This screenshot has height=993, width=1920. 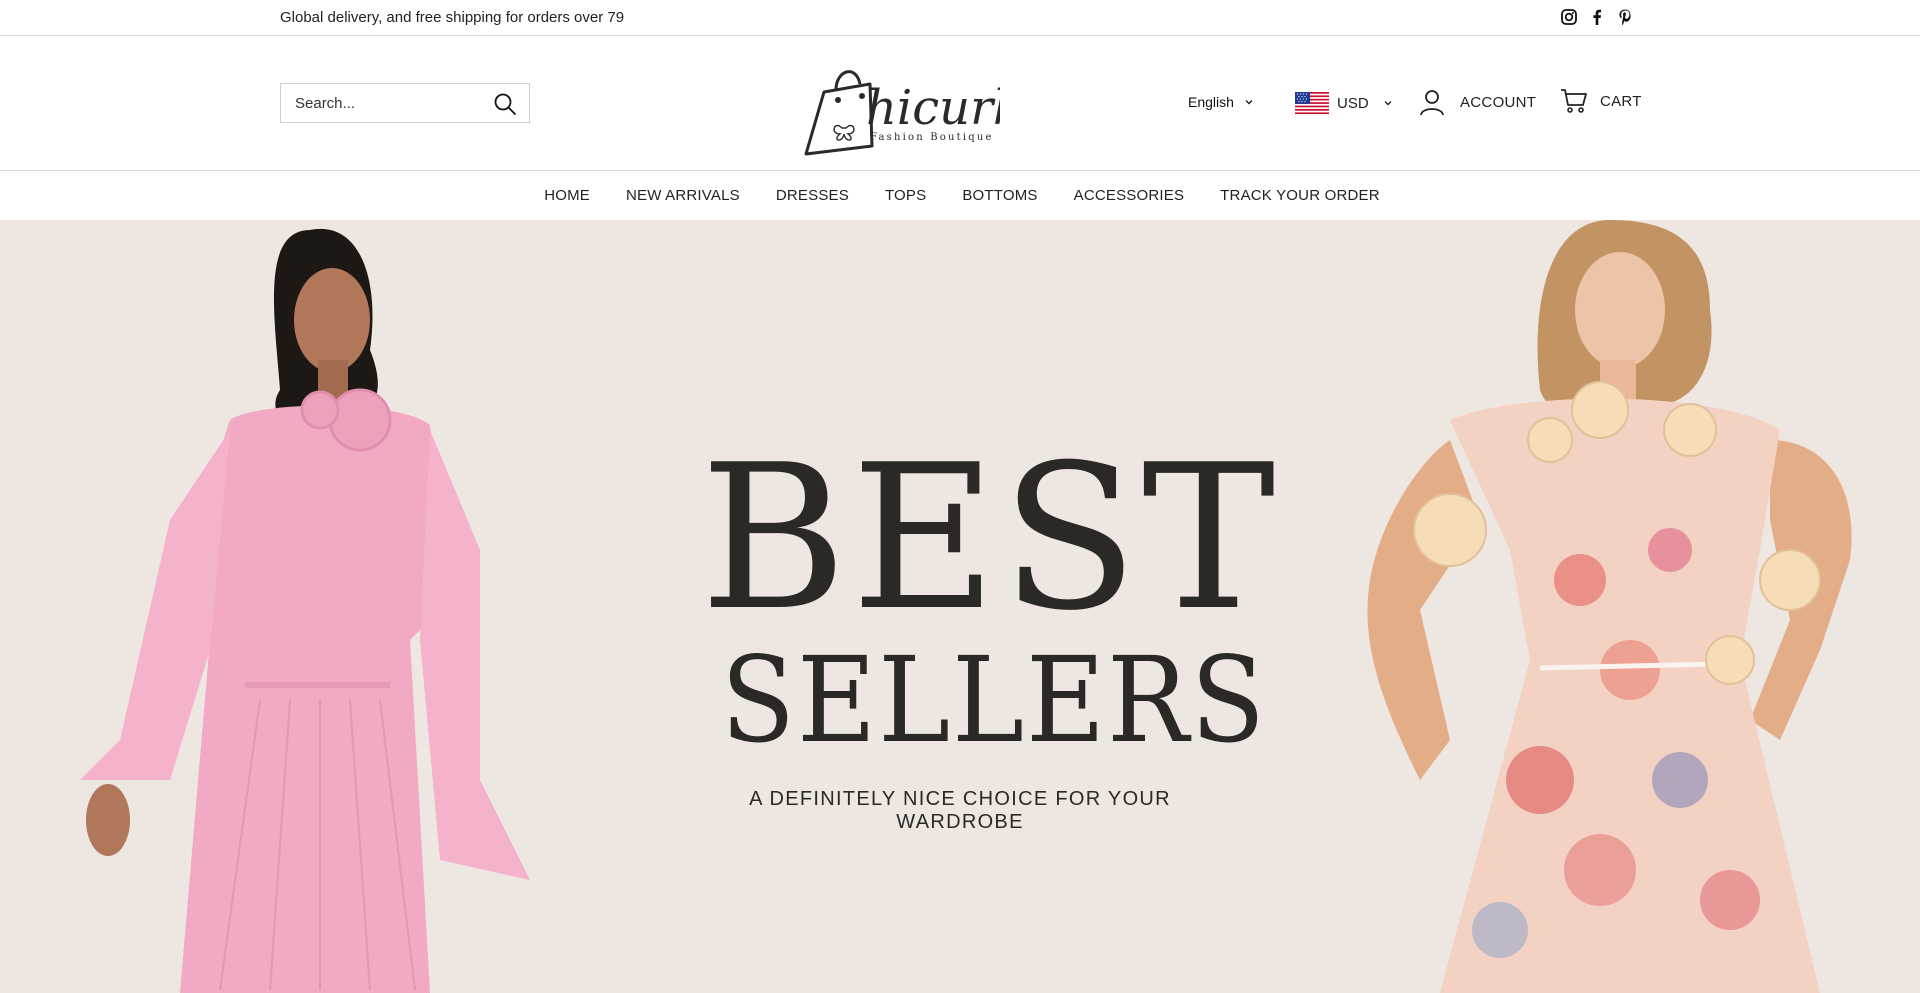 What do you see at coordinates (567, 195) in the screenshot?
I see `nav-item-home: HOME` at bounding box center [567, 195].